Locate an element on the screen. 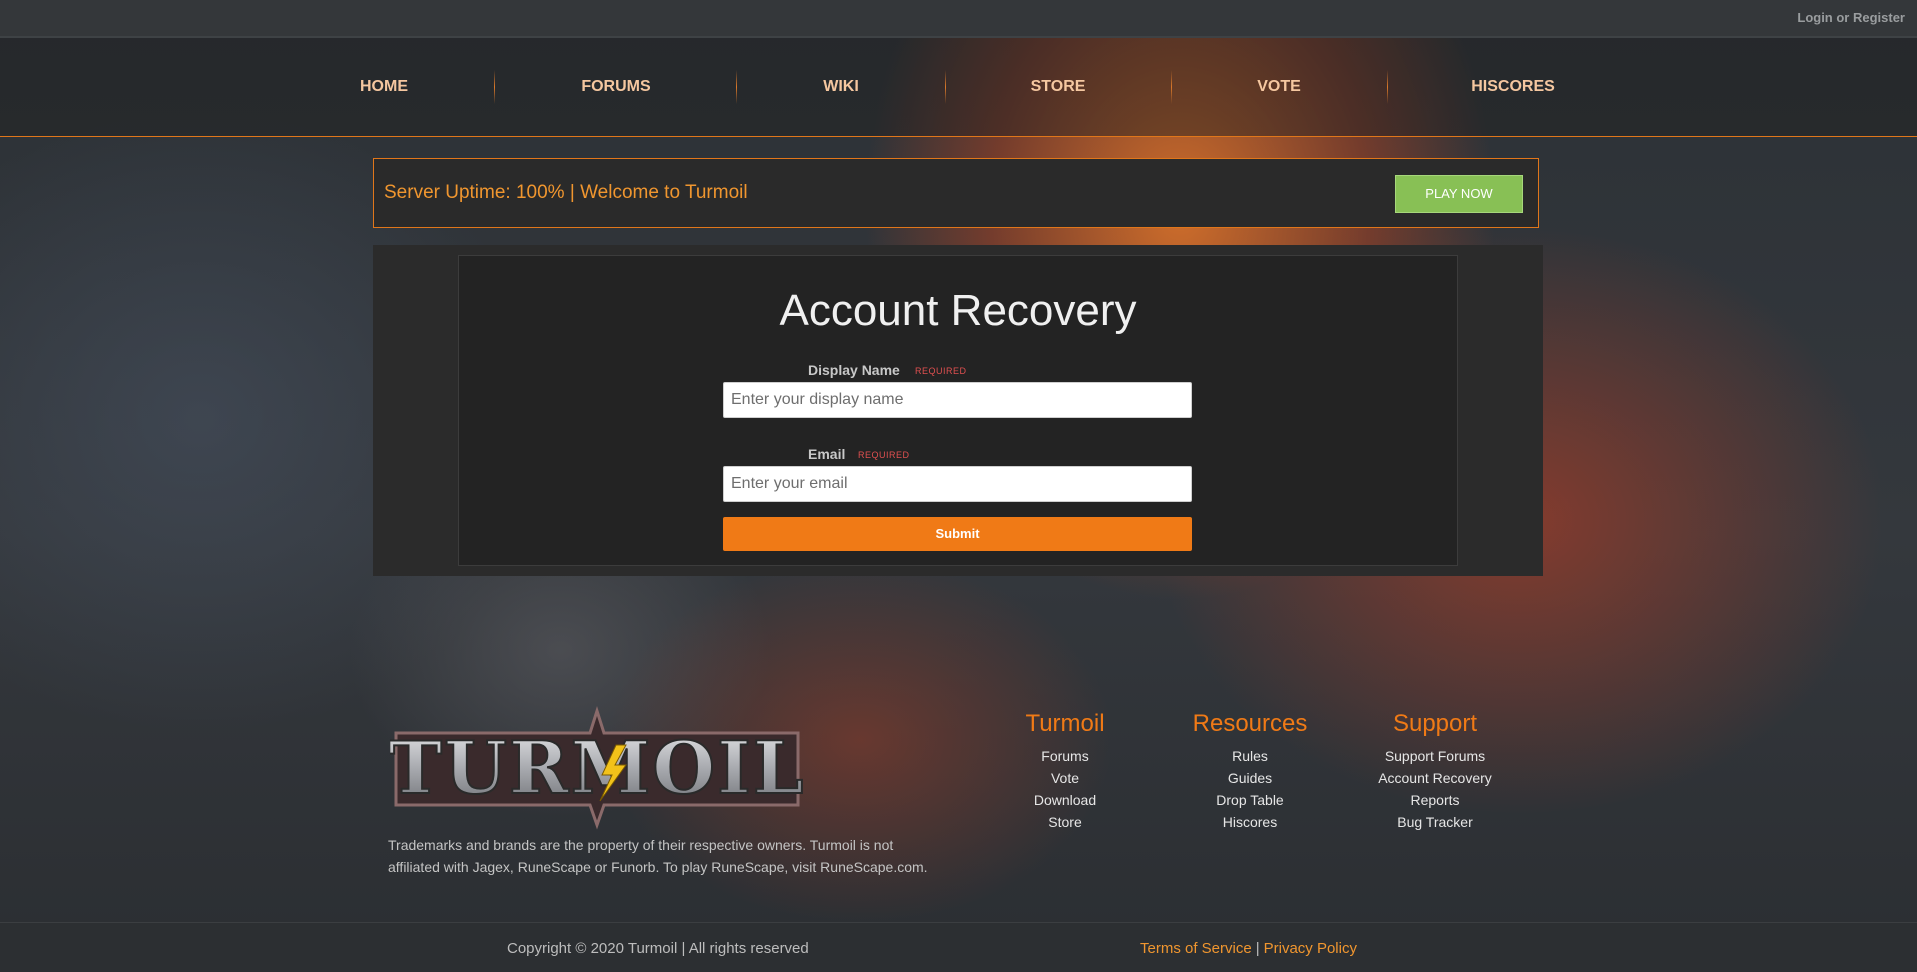 The image size is (1917, 972). nav-forums: FORUMS is located at coordinates (615, 87).